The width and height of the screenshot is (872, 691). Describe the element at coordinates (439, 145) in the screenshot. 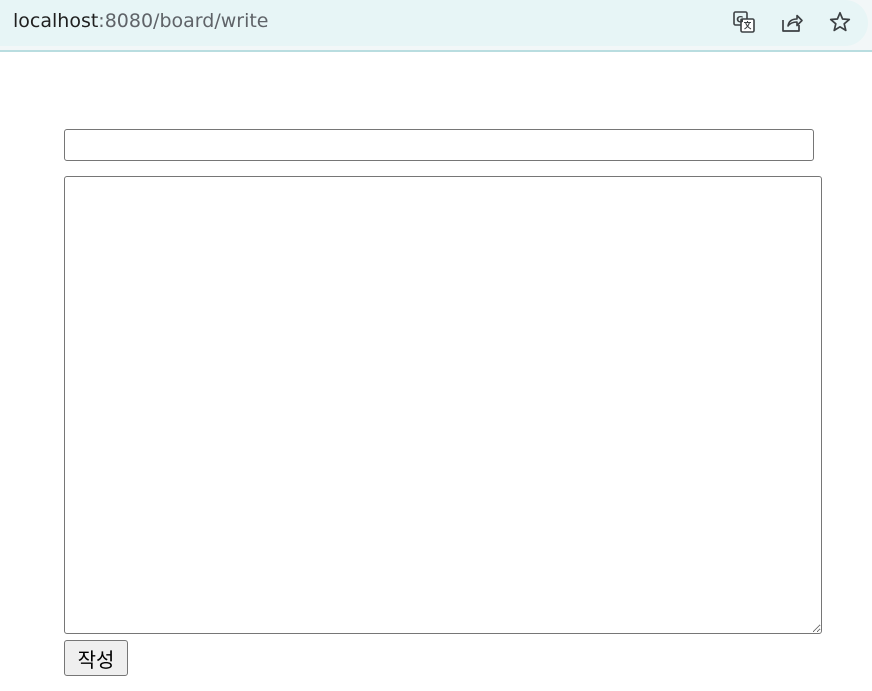

I see `title-input` at that location.